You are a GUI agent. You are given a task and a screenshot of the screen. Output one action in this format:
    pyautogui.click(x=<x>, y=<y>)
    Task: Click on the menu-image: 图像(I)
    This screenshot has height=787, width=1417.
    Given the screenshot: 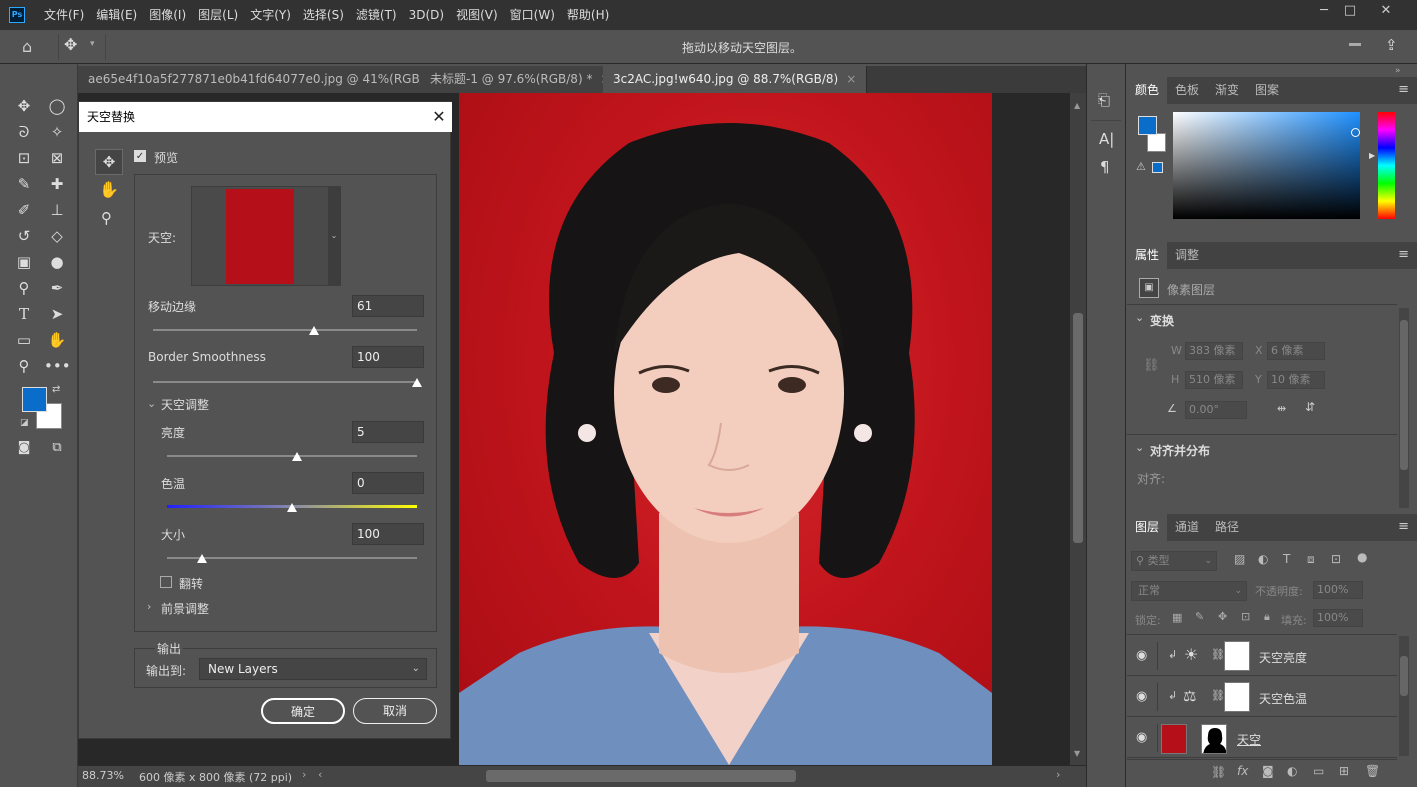 What is the action you would take?
    pyautogui.click(x=167, y=15)
    